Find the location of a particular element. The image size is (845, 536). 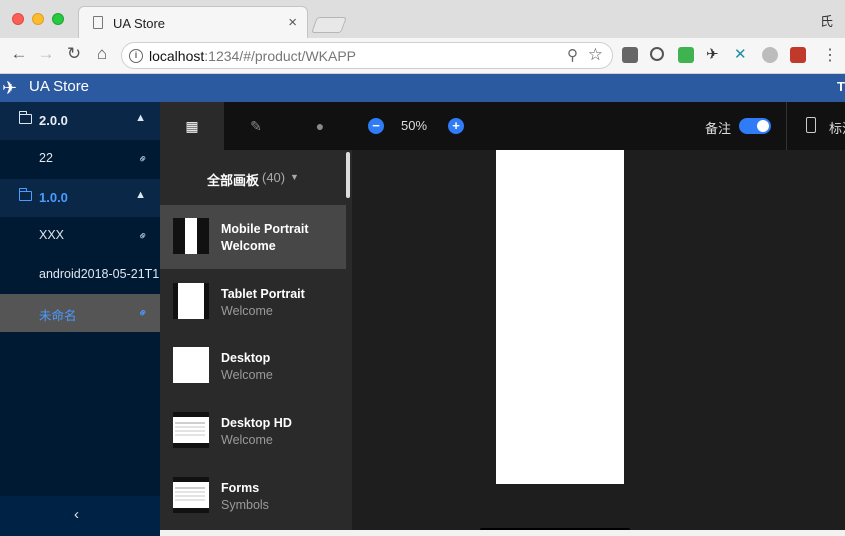

tab-title: UA Store is located at coordinates (139, 23).